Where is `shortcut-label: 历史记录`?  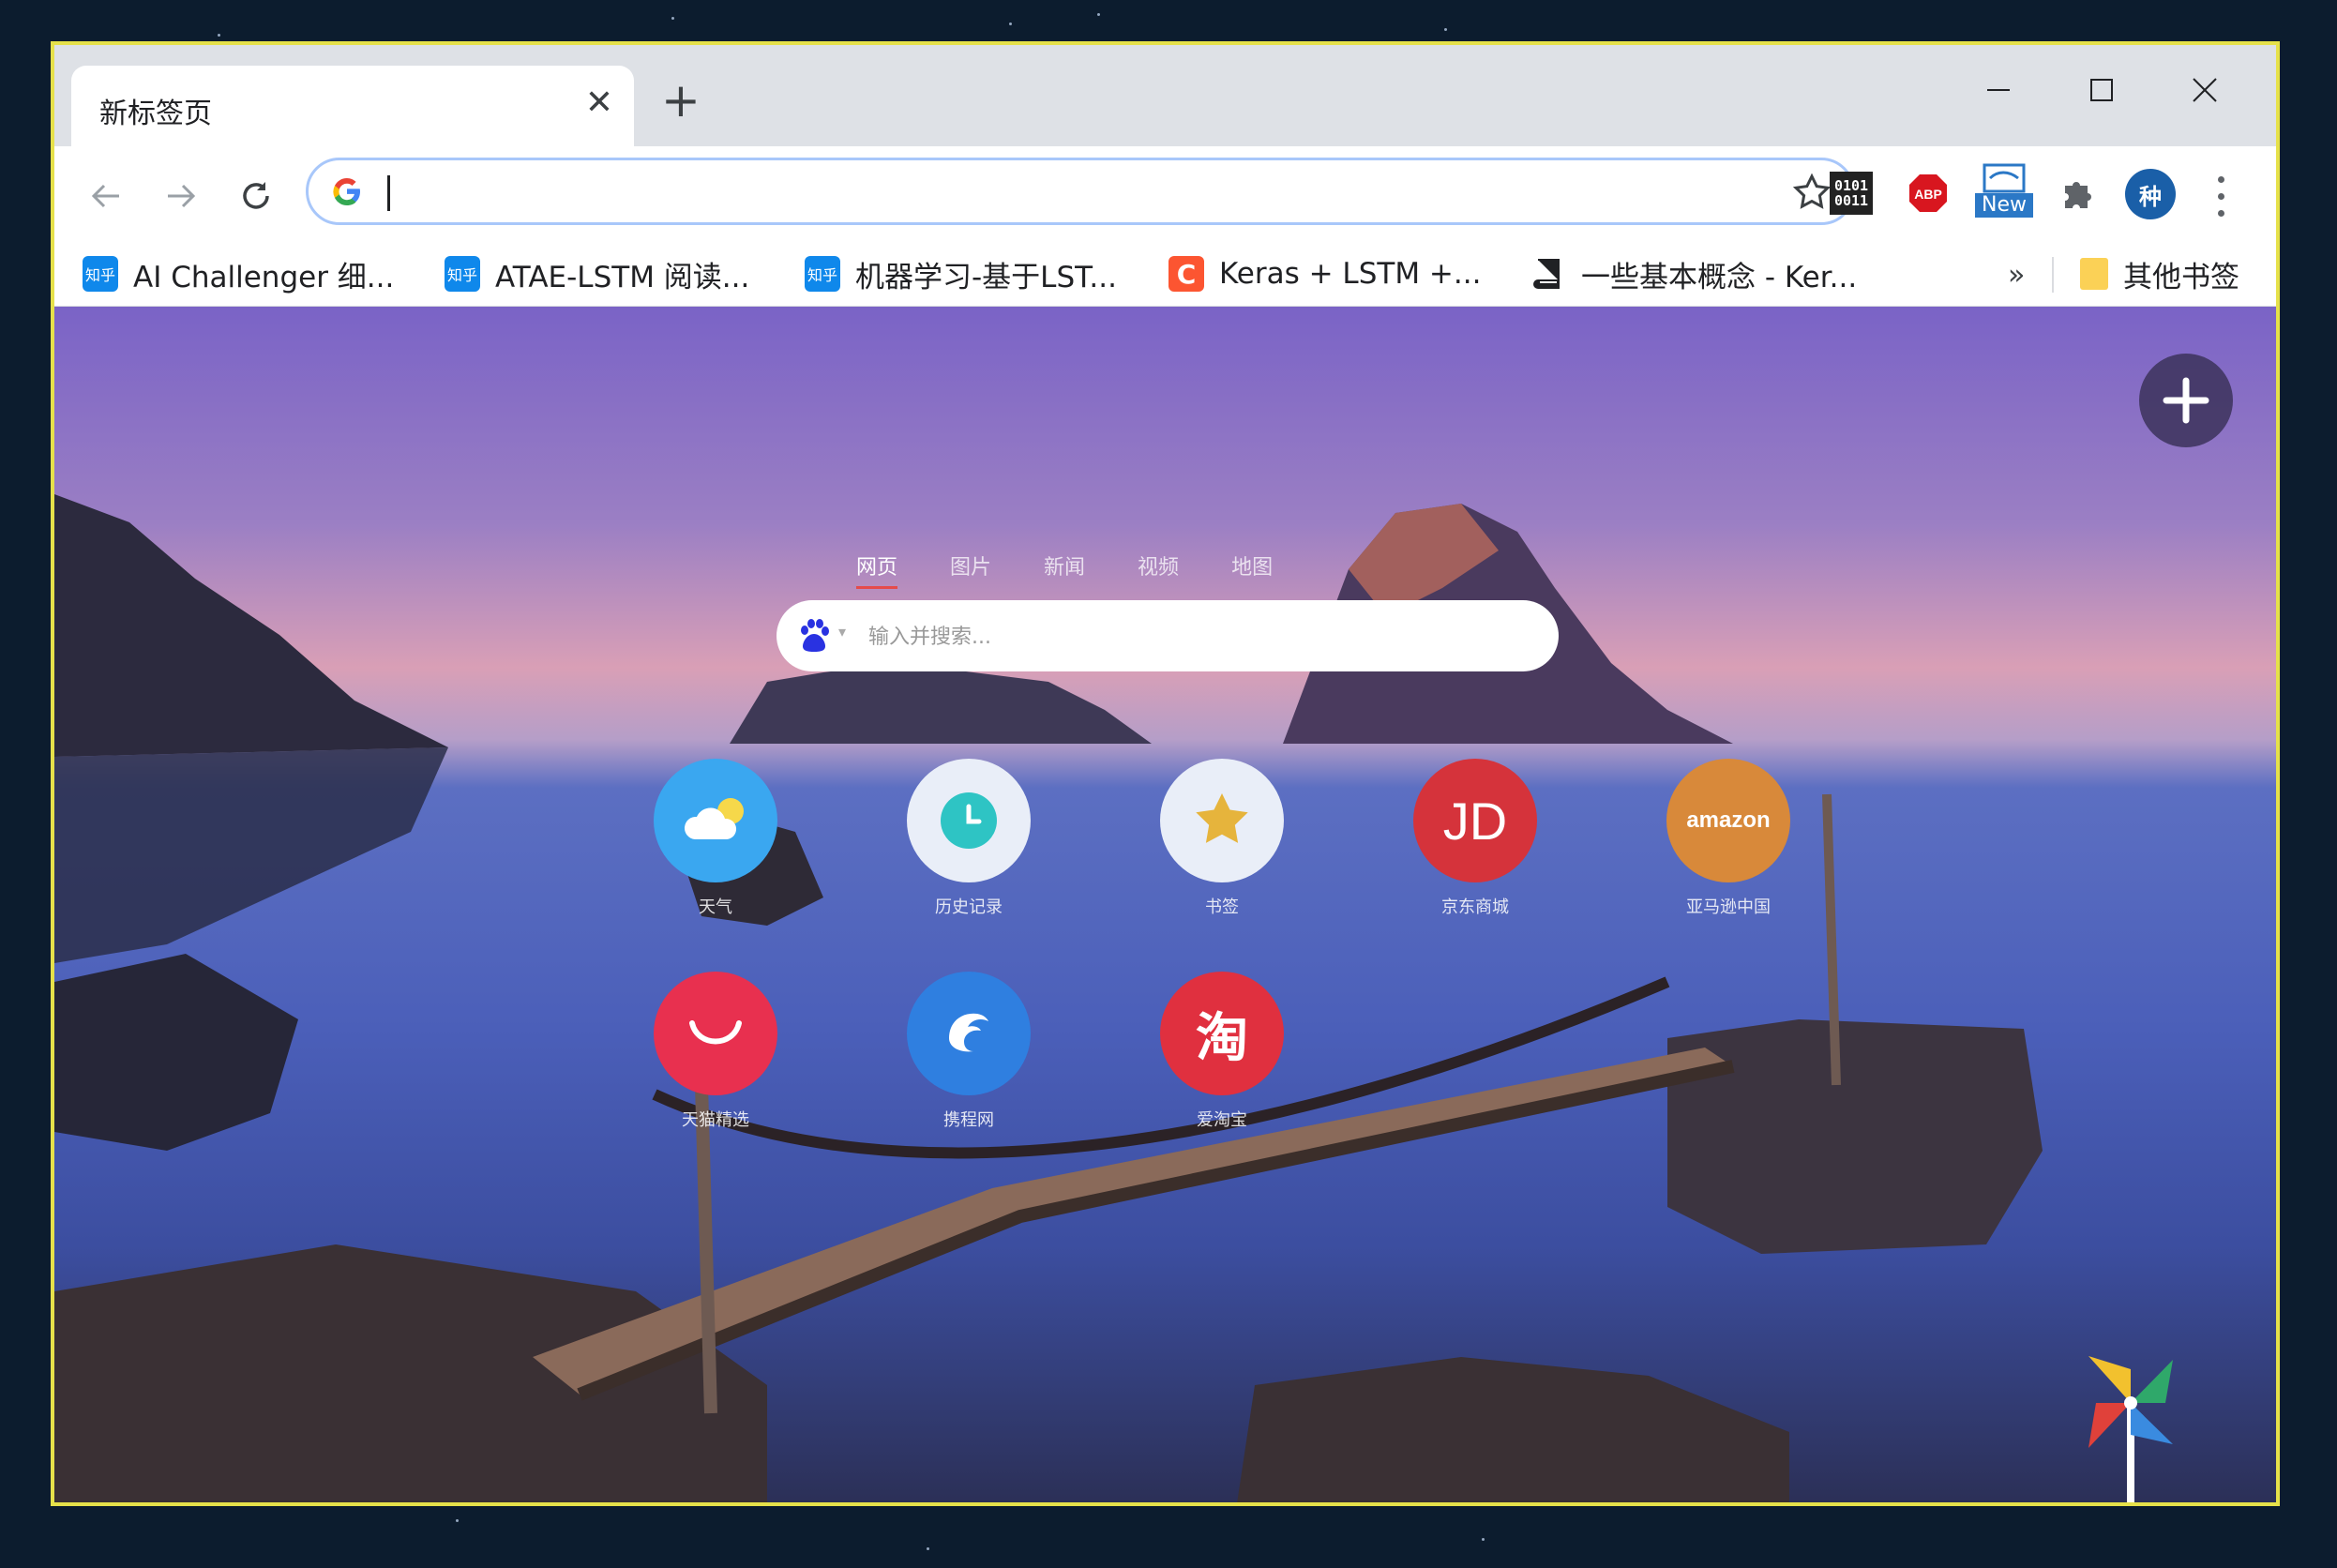
shortcut-label: 历史记录 is located at coordinates (969, 907).